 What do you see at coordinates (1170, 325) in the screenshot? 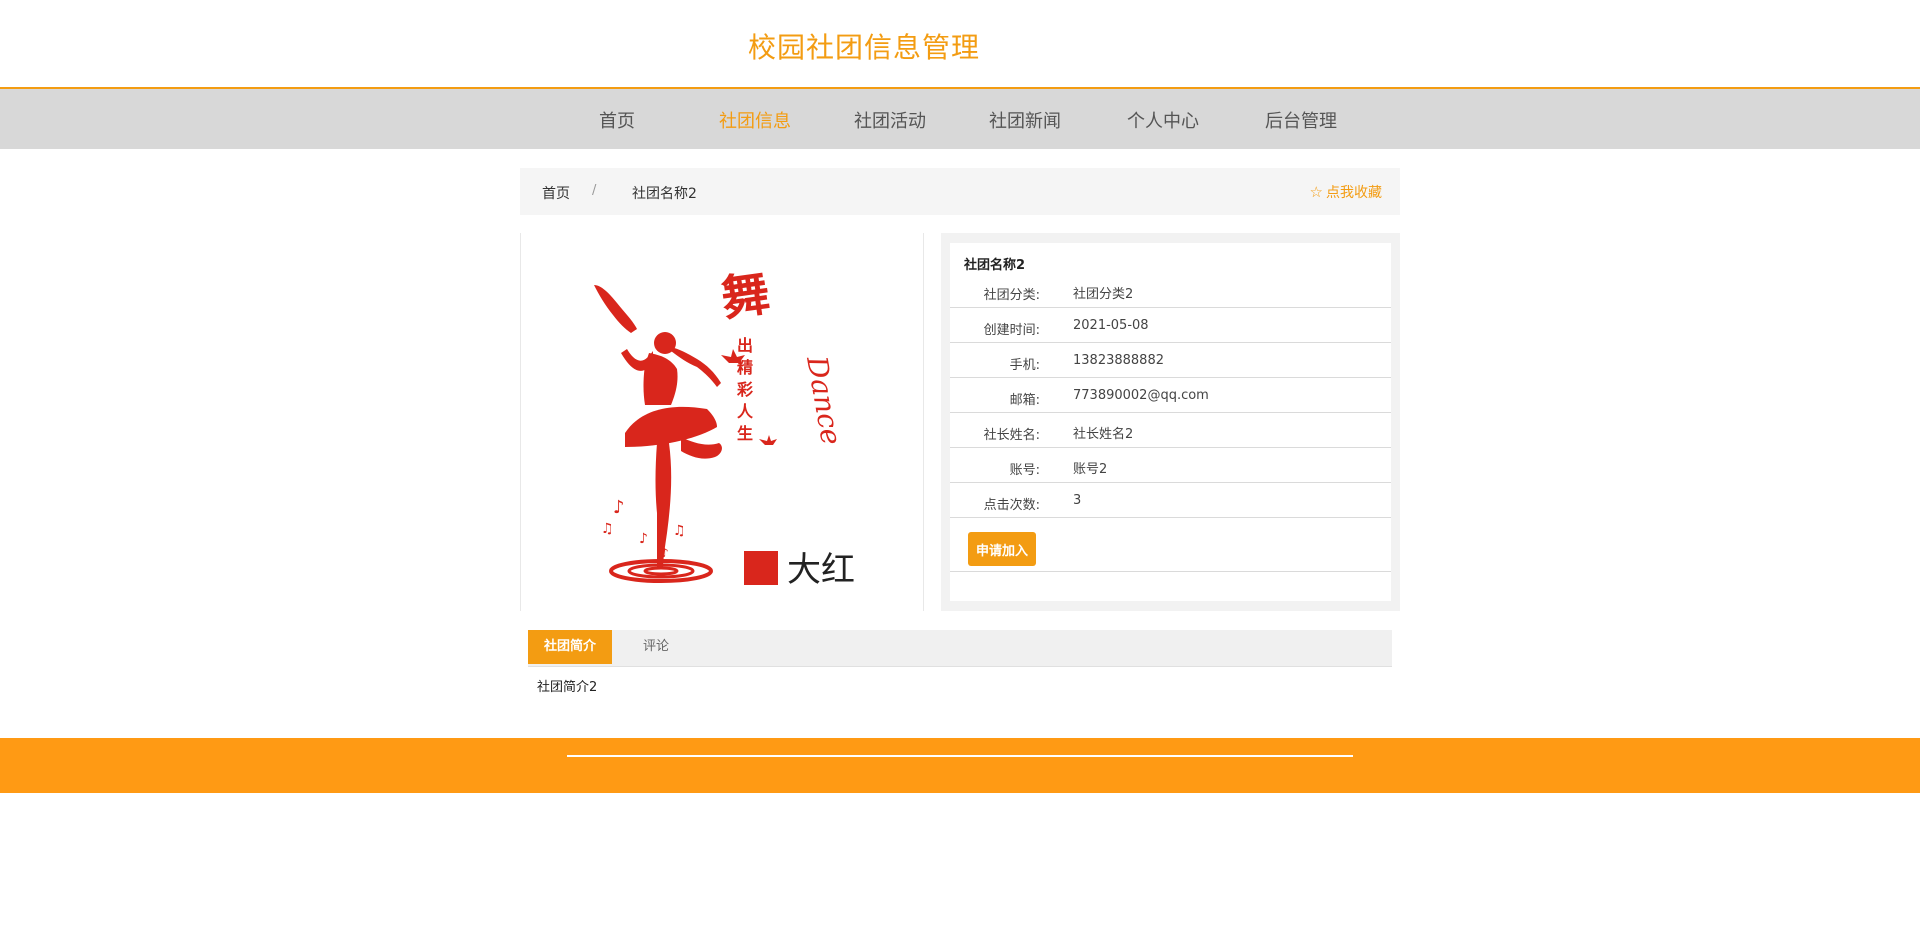
I see `info-row-created: 创建时间: 2021-05-08` at bounding box center [1170, 325].